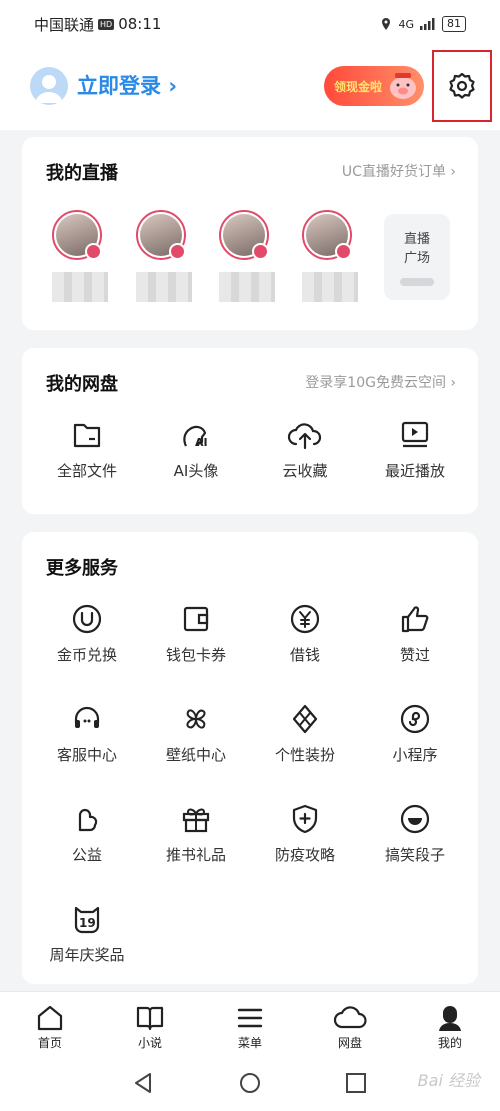  I want to click on recent-play-icon, so click(415, 434).